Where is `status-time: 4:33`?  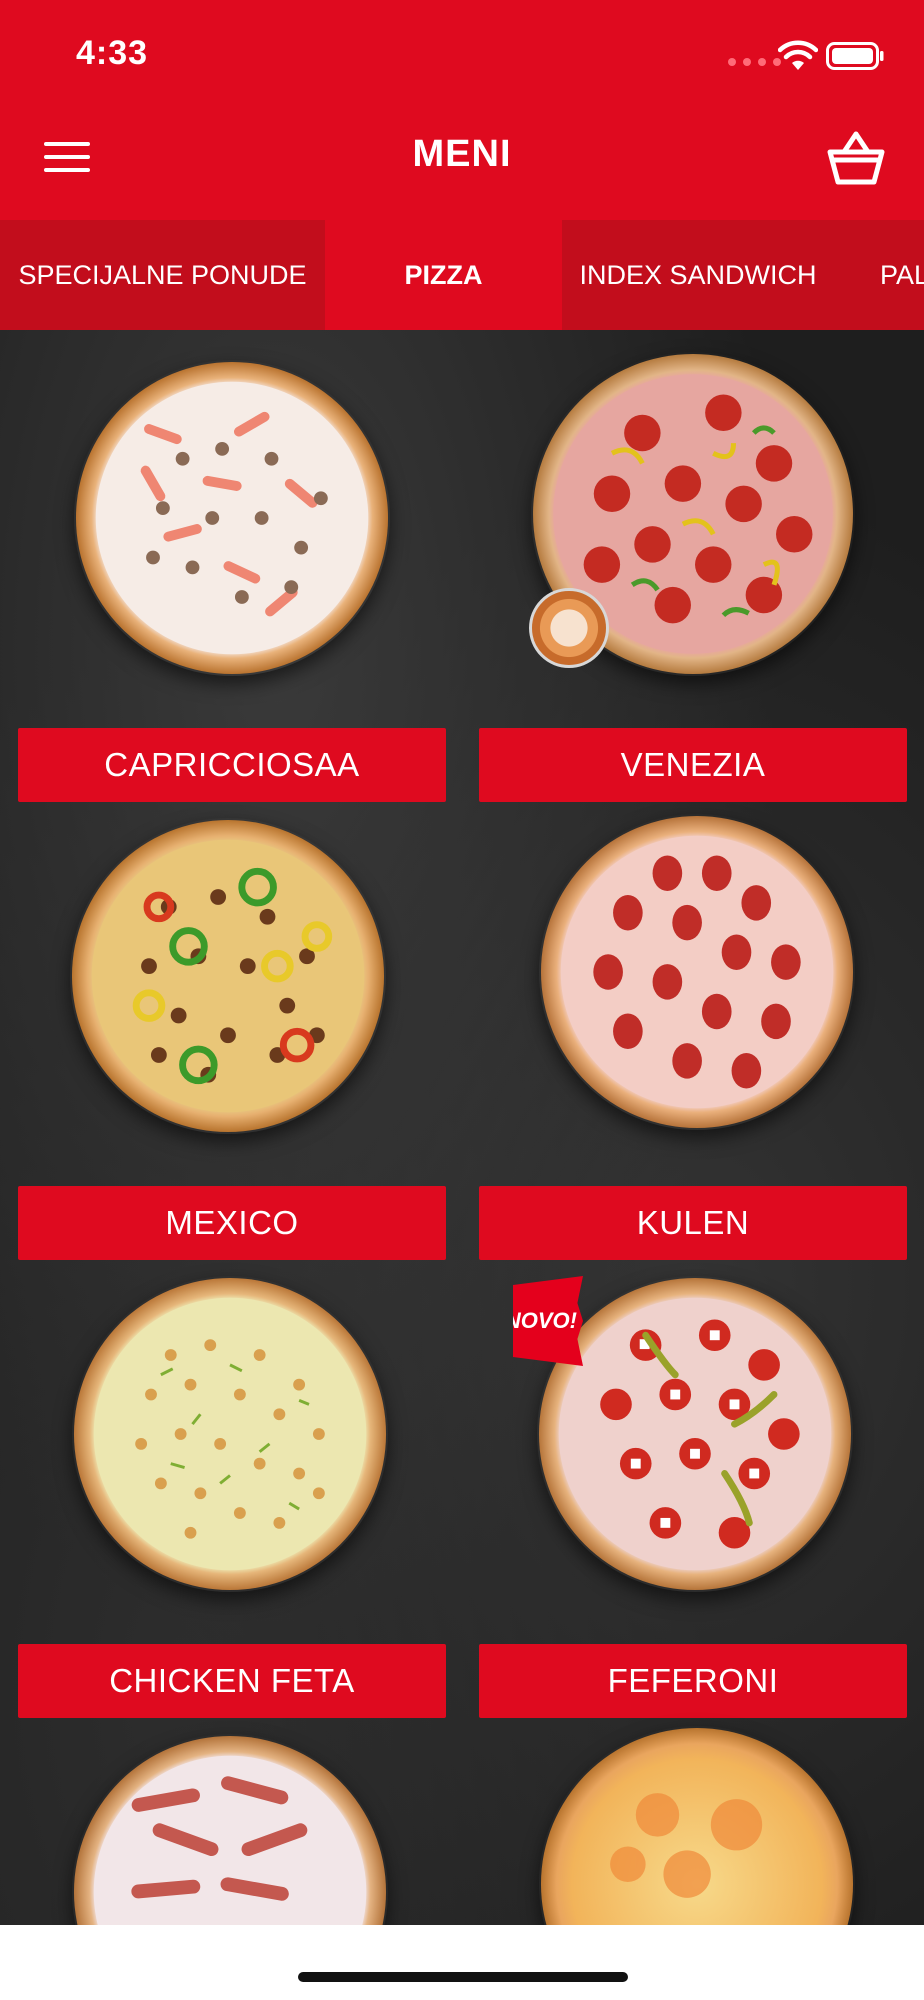
status-time: 4:33 is located at coordinates (112, 53).